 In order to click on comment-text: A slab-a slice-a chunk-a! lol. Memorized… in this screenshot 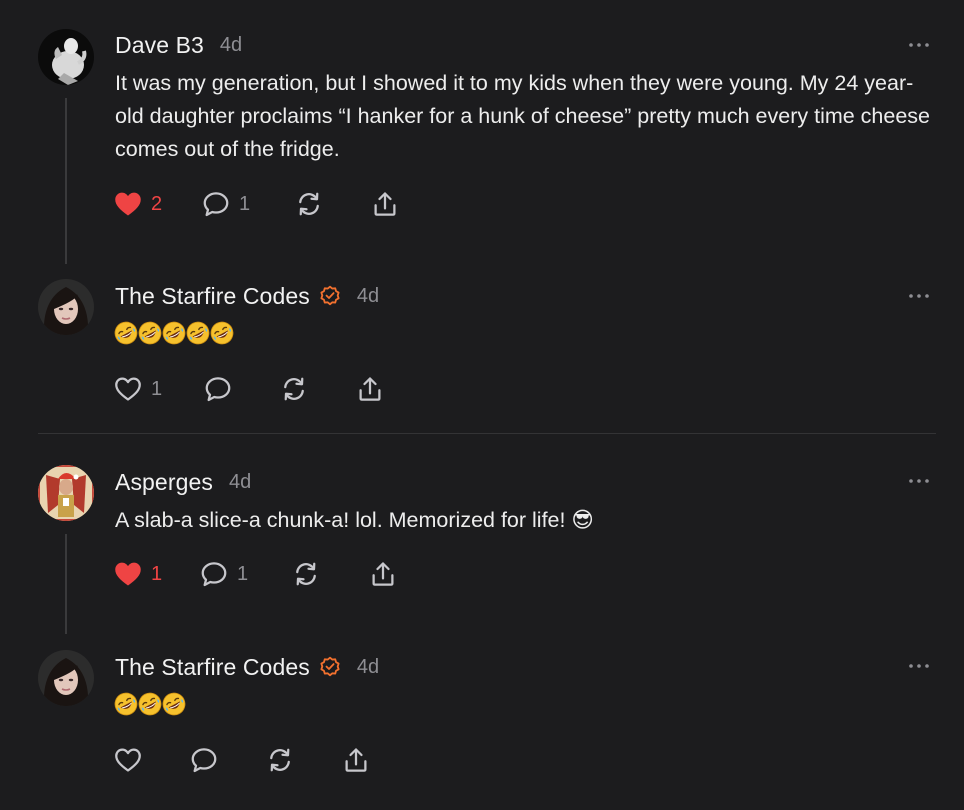, I will do `click(525, 520)`.